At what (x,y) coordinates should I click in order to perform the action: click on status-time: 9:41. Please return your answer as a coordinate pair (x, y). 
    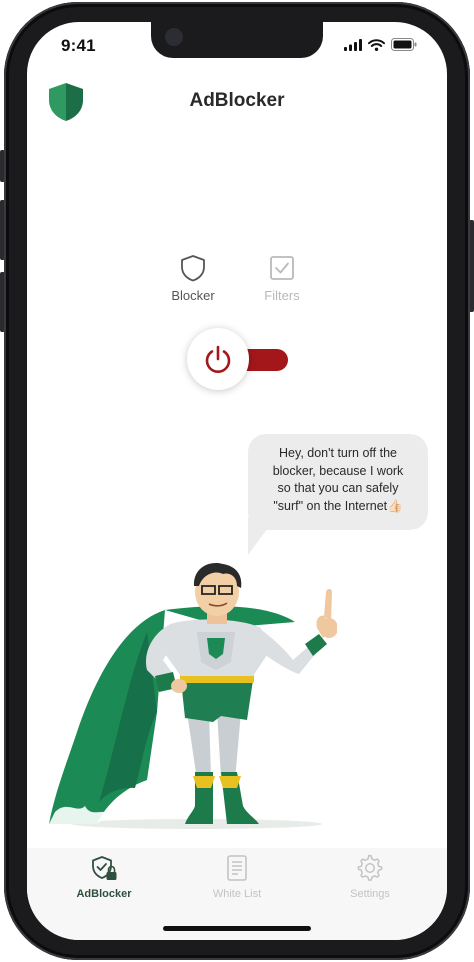
    Looking at the image, I should click on (78, 45).